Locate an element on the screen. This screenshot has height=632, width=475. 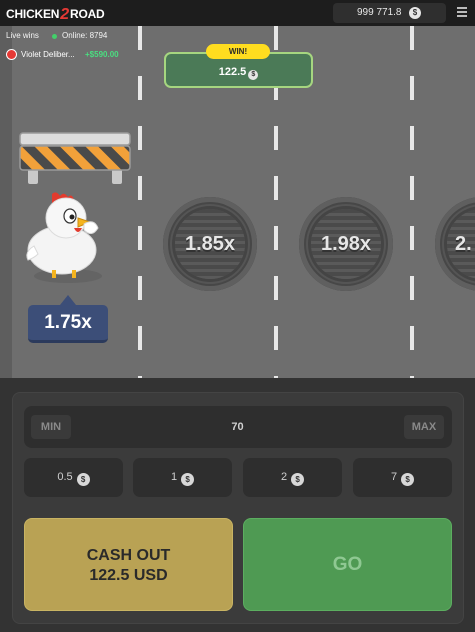
win-value: 122.5 $ is located at coordinates (238, 73).